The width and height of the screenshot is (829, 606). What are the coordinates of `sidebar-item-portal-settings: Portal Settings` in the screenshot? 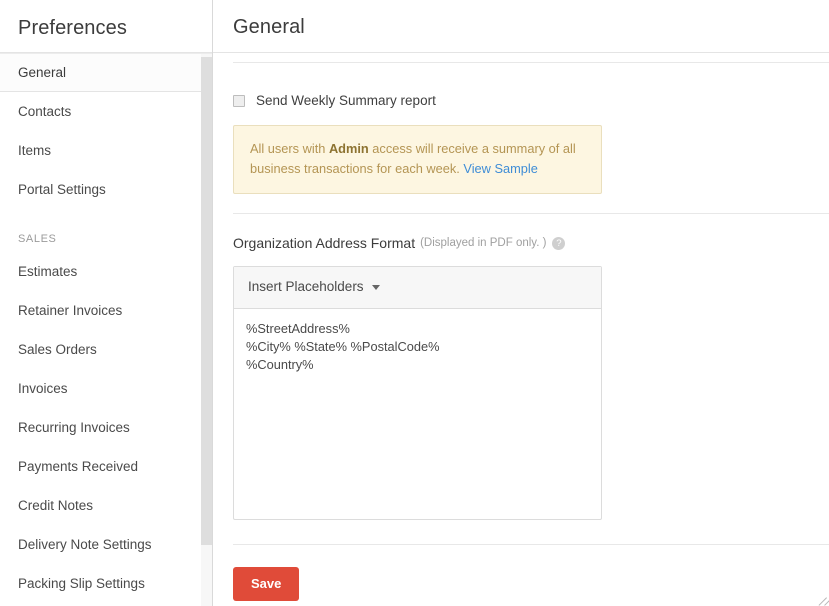 It's located at (106, 189).